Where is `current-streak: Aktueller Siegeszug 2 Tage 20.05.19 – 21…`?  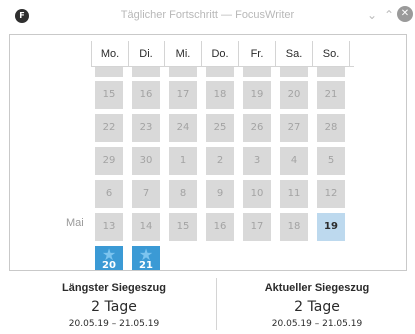 current-streak: Aktueller Siegeszug 2 Tage 20.05.19 – 21… is located at coordinates (316, 303).